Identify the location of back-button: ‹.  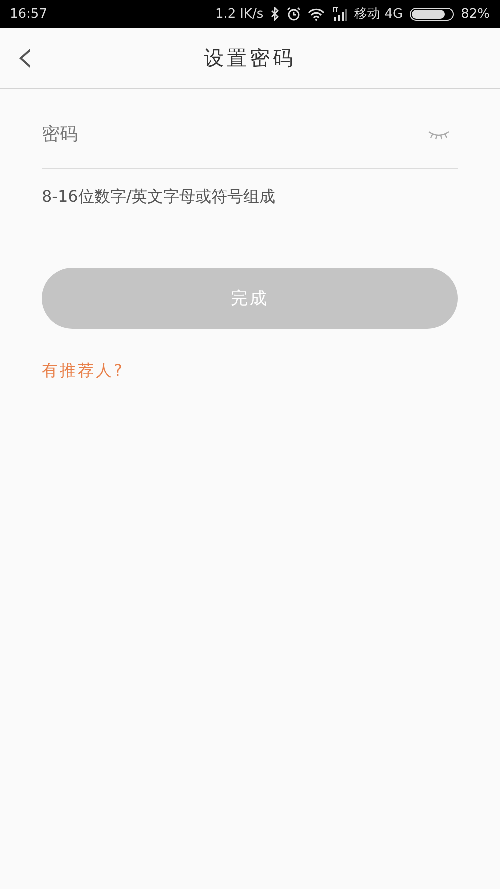
(25, 56).